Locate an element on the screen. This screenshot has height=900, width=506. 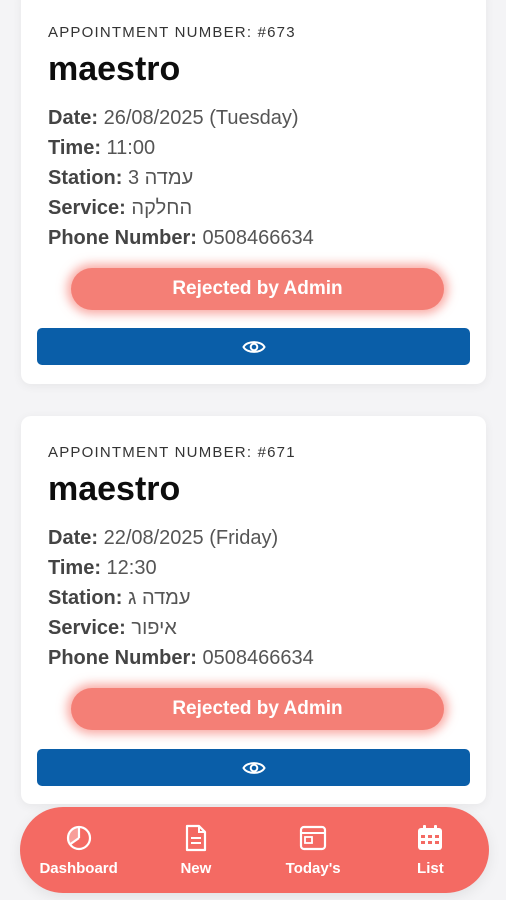
document-icon is located at coordinates (196, 838).